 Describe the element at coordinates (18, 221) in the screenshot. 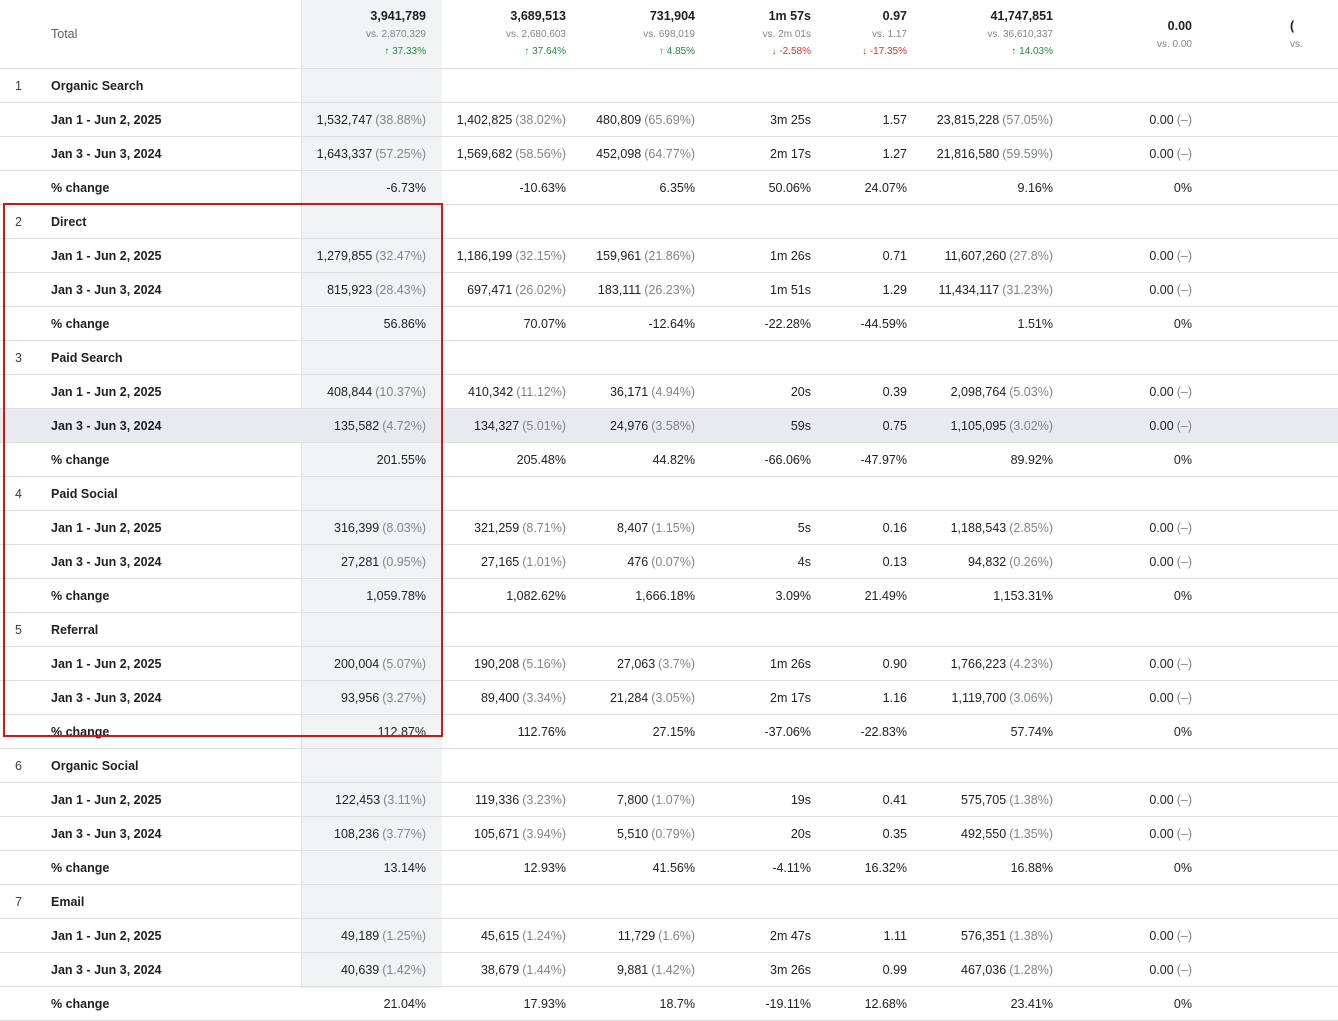

I see `row-index: 2` at that location.